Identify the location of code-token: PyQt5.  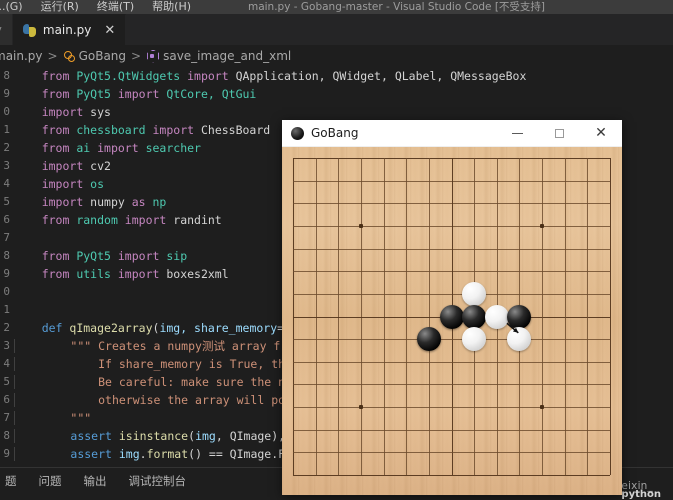
(93, 94).